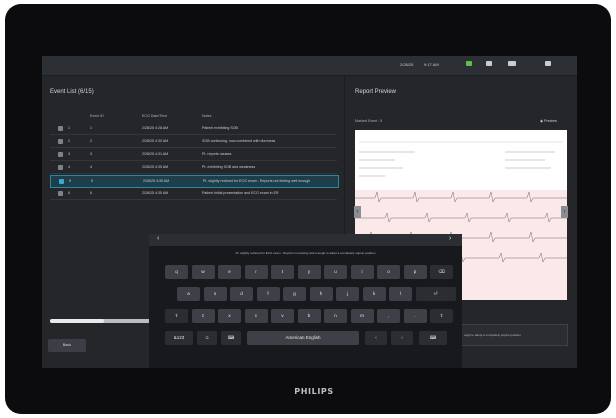 The height and width of the screenshot is (418, 616). What do you see at coordinates (193, 155) in the screenshot?
I see `table-row: 3 3 2/28/25 4:31 AM Pt. reports nausea` at bounding box center [193, 155].